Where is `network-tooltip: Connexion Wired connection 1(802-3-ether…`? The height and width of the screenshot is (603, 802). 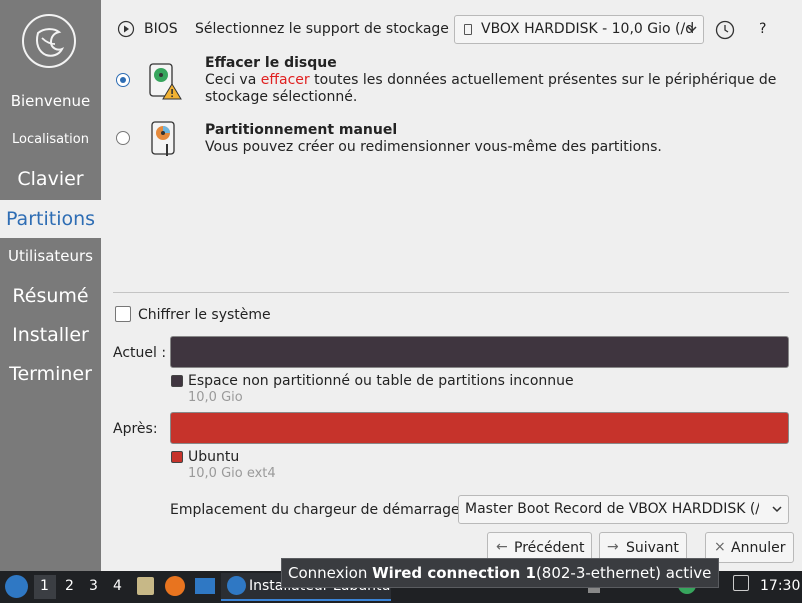
network-tooltip: Connexion Wired connection 1(802-3-ether… is located at coordinates (500, 573).